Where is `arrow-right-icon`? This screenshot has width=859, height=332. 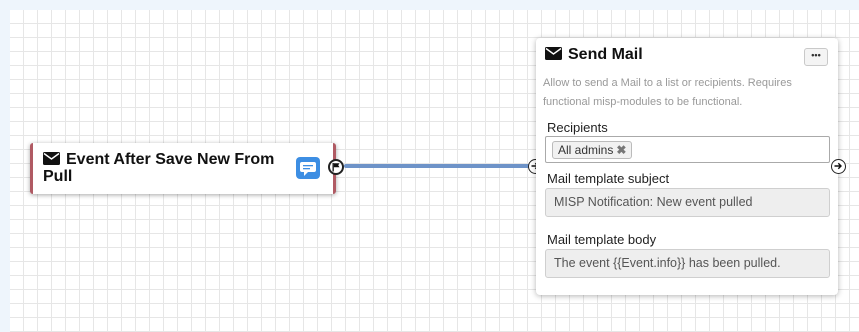 arrow-right-icon is located at coordinates (838, 166).